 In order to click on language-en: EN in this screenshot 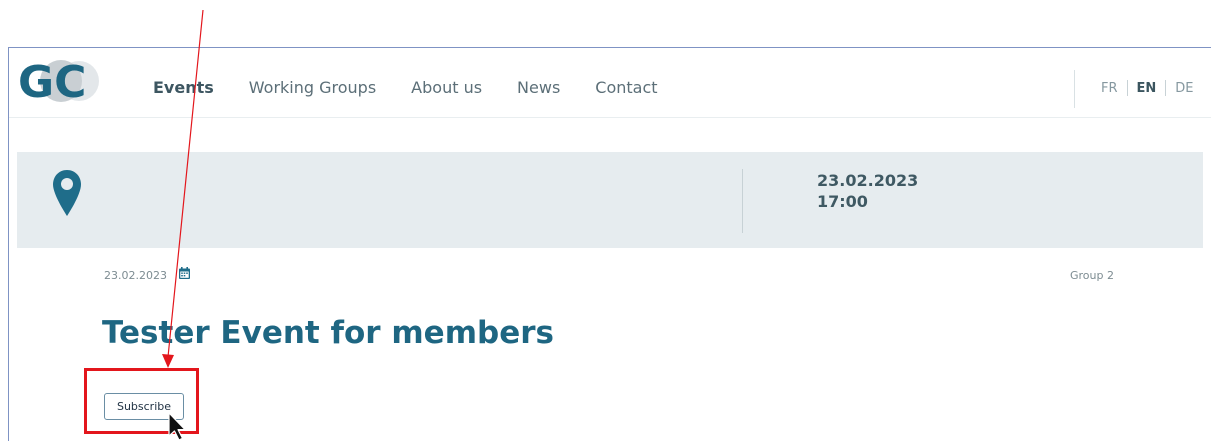, I will do `click(1147, 88)`.